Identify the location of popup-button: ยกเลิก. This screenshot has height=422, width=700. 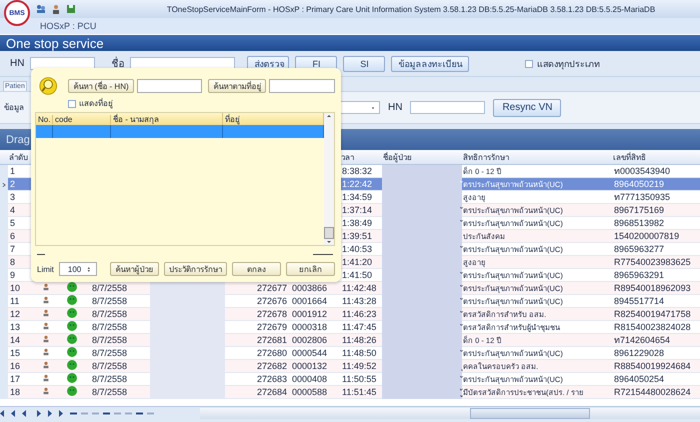
(310, 269).